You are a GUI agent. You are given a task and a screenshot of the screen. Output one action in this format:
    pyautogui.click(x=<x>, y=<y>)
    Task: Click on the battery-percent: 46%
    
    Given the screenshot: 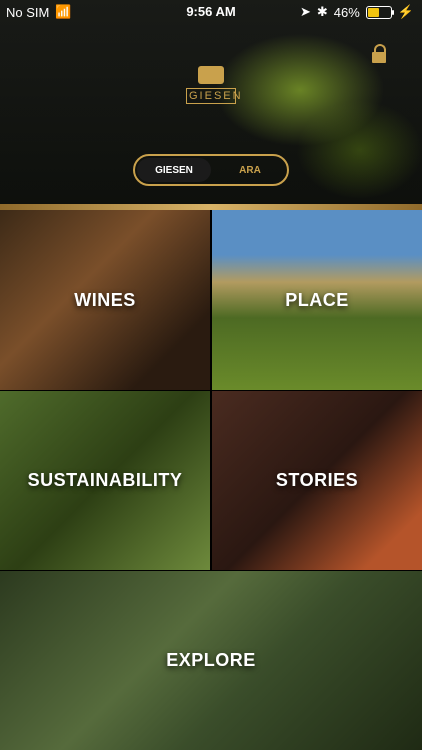 What is the action you would take?
    pyautogui.click(x=346, y=12)
    